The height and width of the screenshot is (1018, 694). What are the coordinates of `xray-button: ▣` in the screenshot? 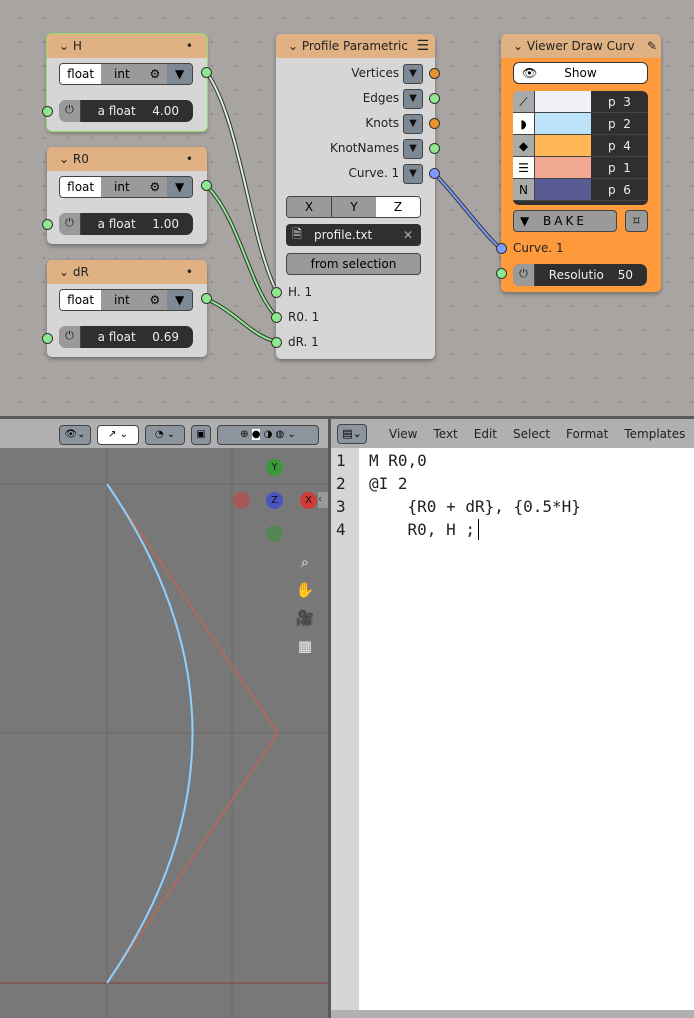 It's located at (201, 435).